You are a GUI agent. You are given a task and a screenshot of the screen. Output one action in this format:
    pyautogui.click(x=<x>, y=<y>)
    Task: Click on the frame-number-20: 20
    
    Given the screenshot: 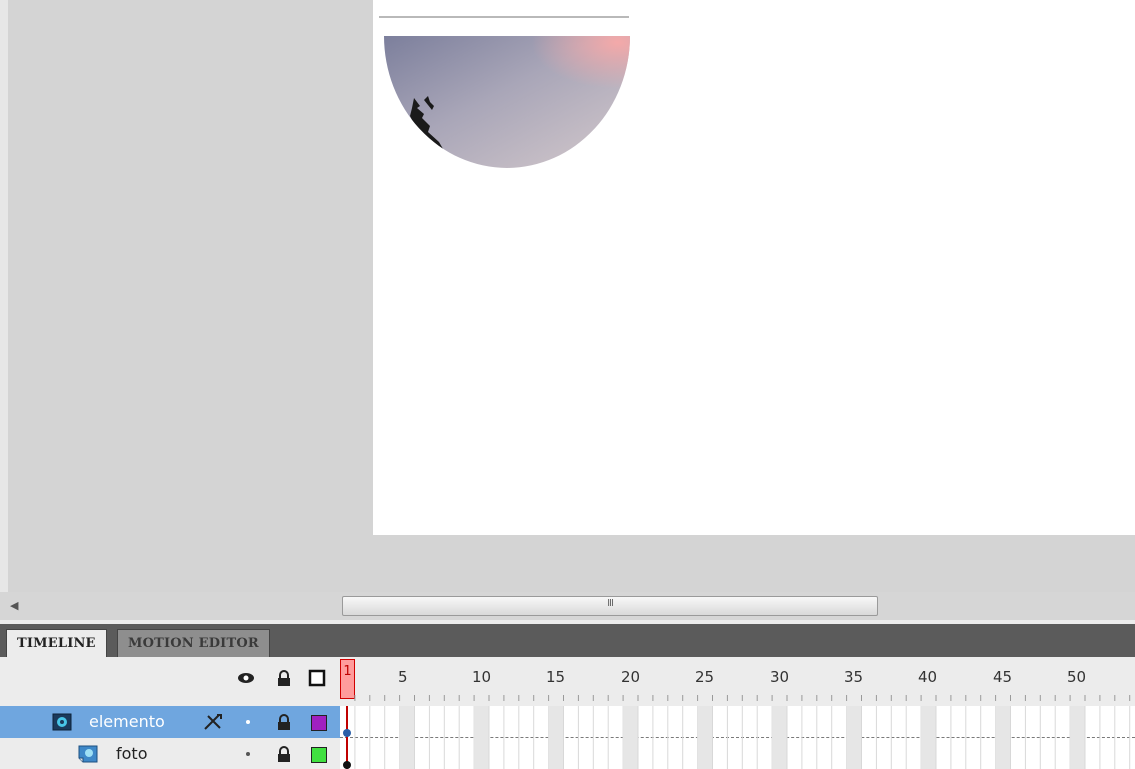 What is the action you would take?
    pyautogui.click(x=631, y=677)
    